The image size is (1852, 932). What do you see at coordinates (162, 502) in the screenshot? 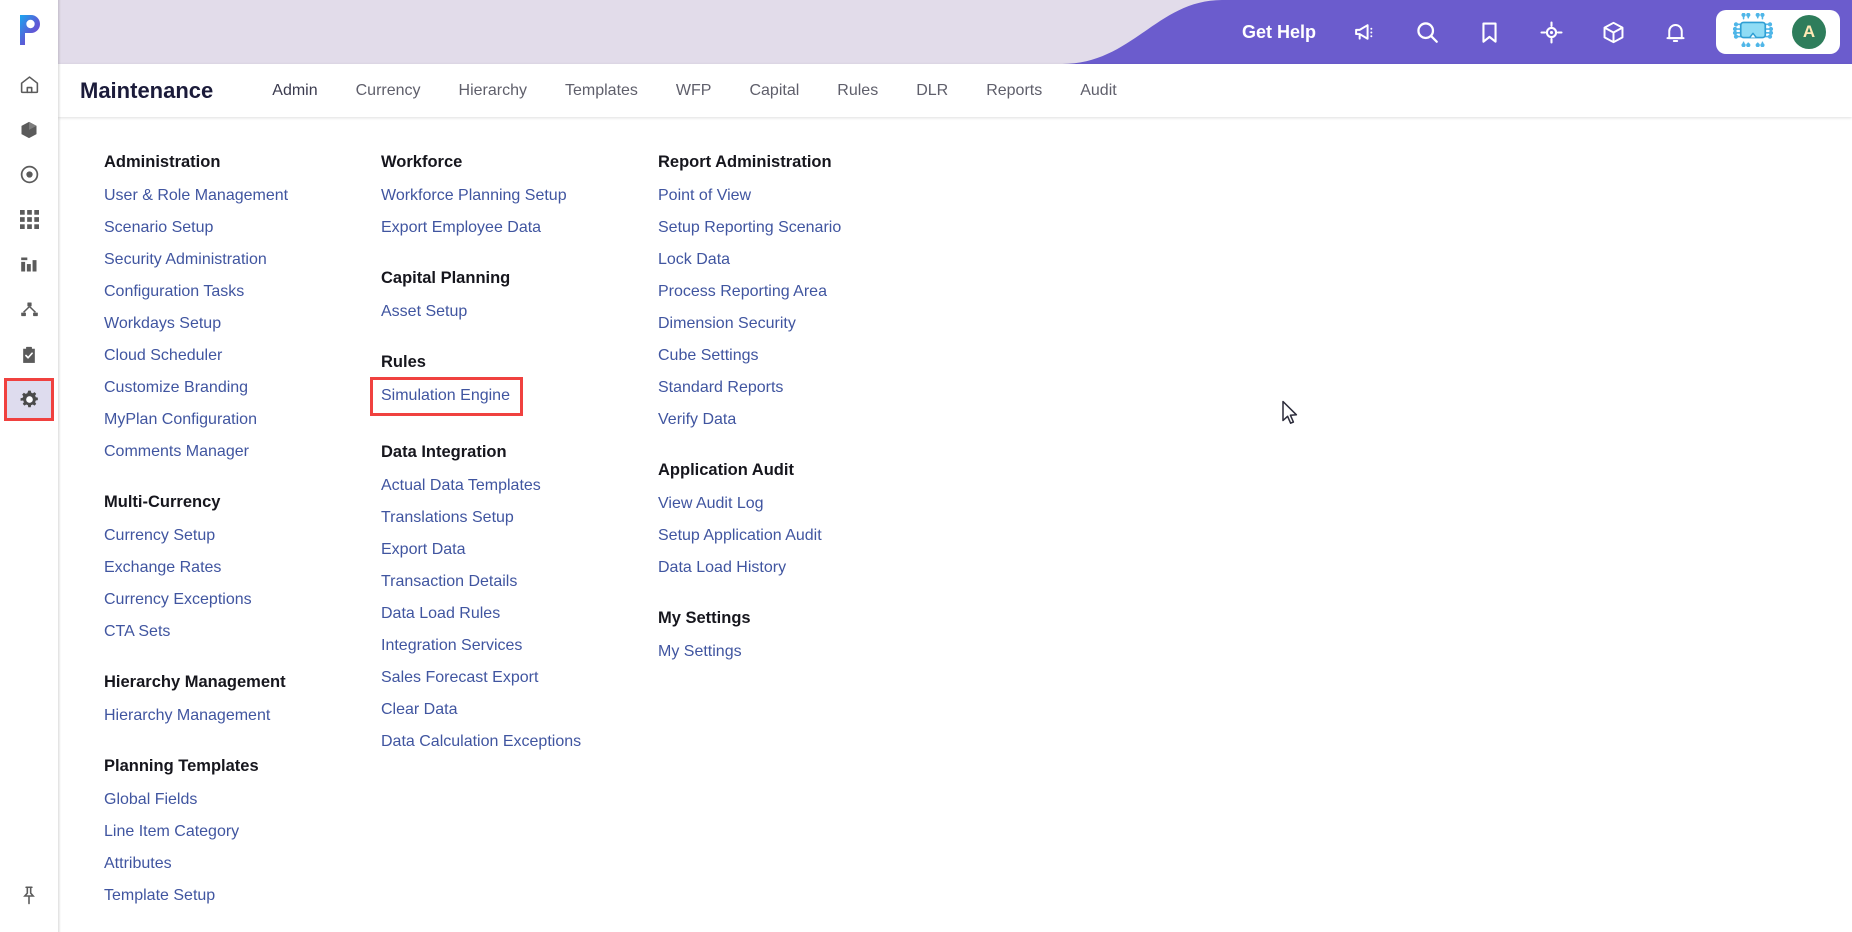
I see `group-title: Multi-Currency` at bounding box center [162, 502].